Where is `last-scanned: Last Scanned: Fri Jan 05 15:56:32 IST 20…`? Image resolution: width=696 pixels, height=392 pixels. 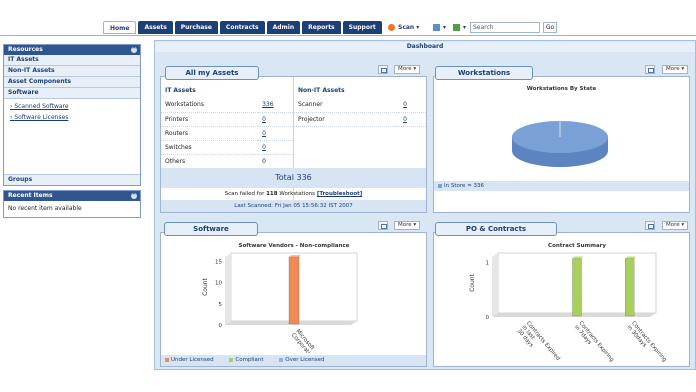
last-scanned: Last Scanned: Fri Jan 05 15:56:32 IST 20… is located at coordinates (293, 206).